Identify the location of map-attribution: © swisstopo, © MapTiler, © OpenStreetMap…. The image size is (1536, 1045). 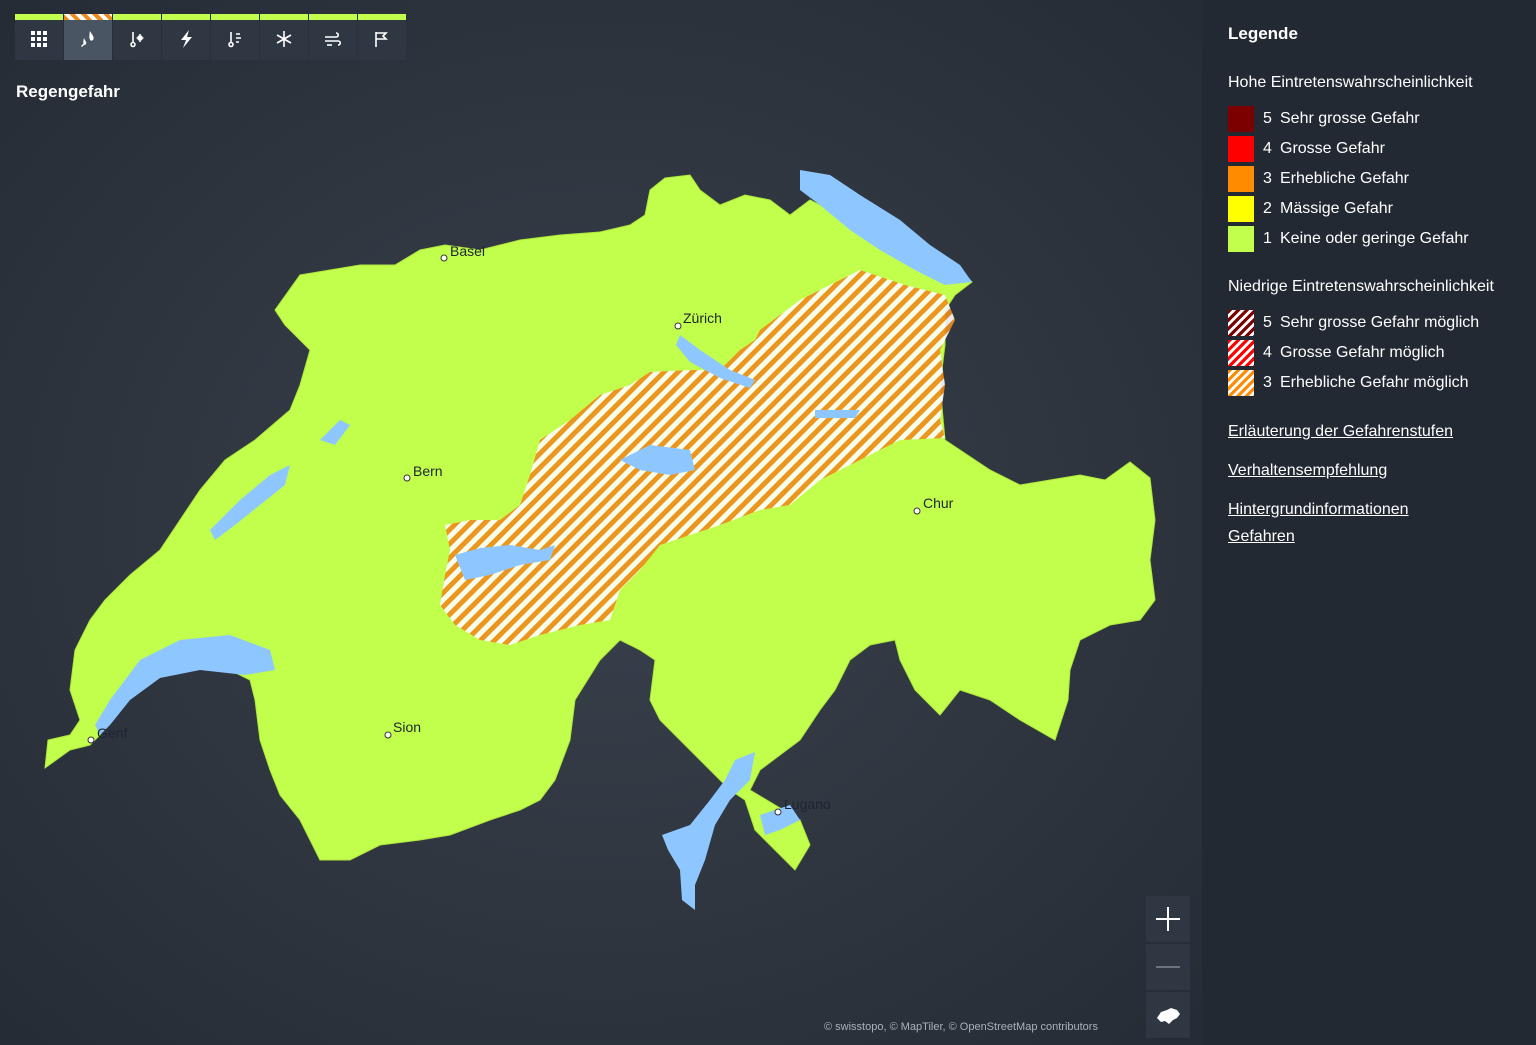
(961, 1027).